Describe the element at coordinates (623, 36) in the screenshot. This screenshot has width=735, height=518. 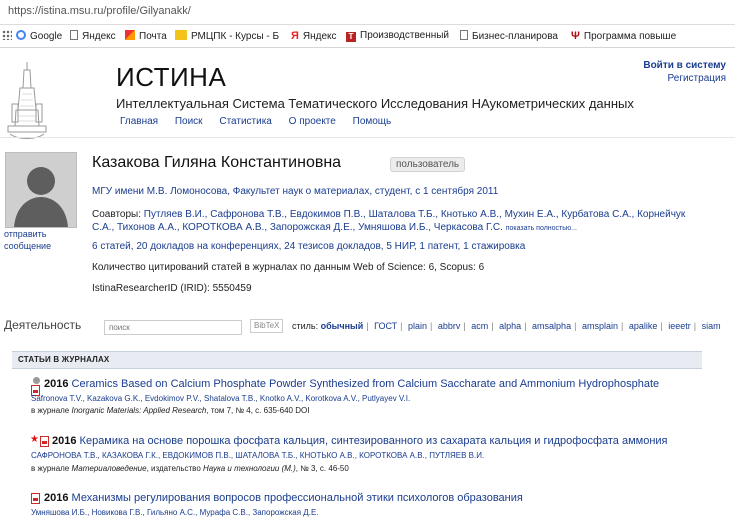
I see `bookmark-program: Ψ Программа повыше` at that location.